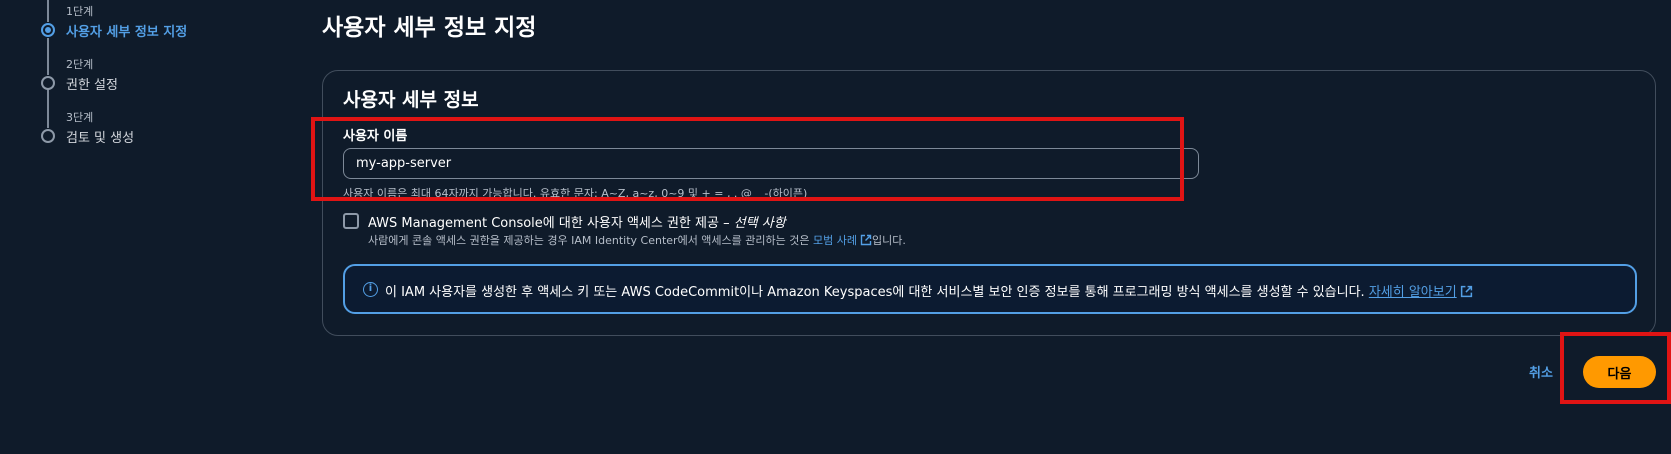 The height and width of the screenshot is (454, 1671). I want to click on optional-tag: 선택 사항, so click(759, 223).